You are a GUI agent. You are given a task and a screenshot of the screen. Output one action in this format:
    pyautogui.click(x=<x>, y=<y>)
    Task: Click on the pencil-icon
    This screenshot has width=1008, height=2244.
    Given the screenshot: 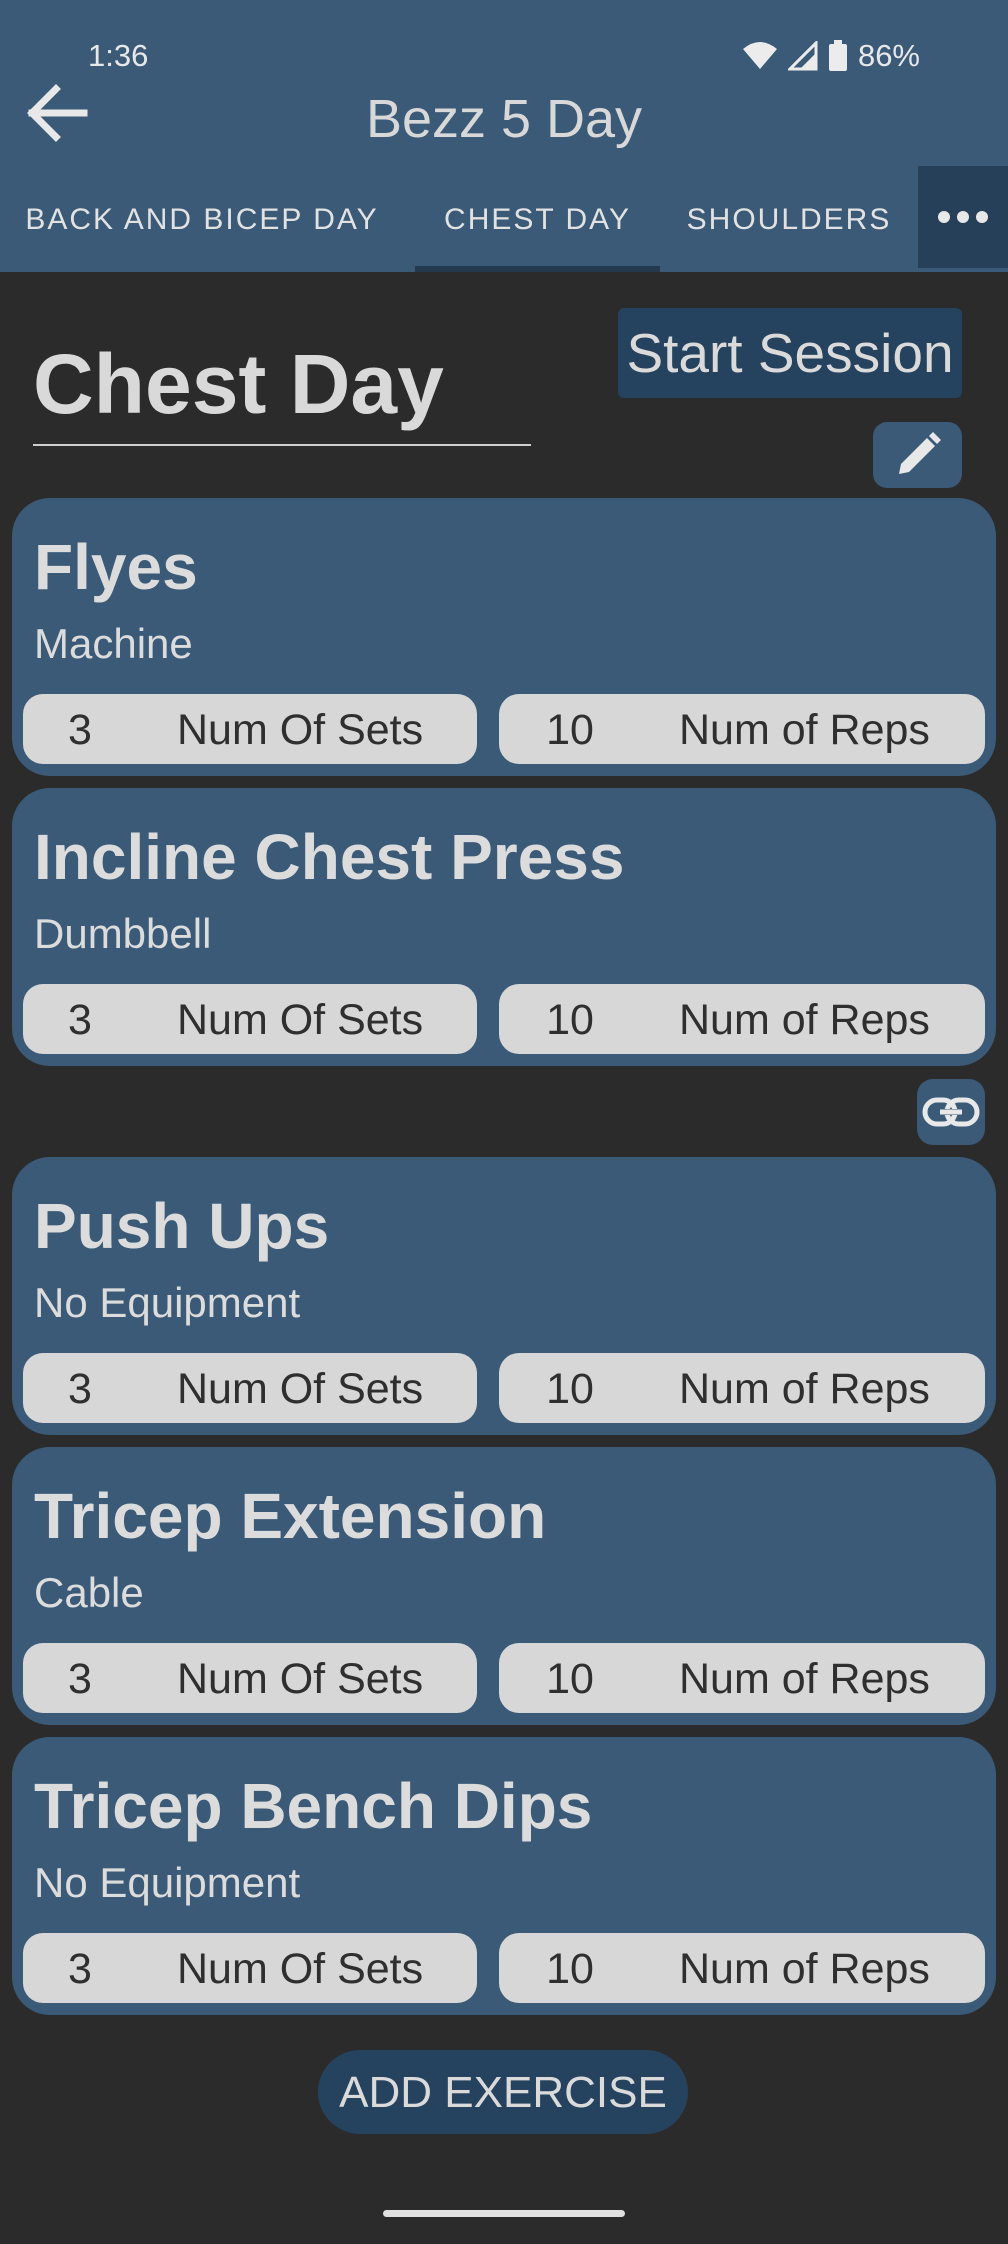 What is the action you would take?
    pyautogui.click(x=919, y=453)
    